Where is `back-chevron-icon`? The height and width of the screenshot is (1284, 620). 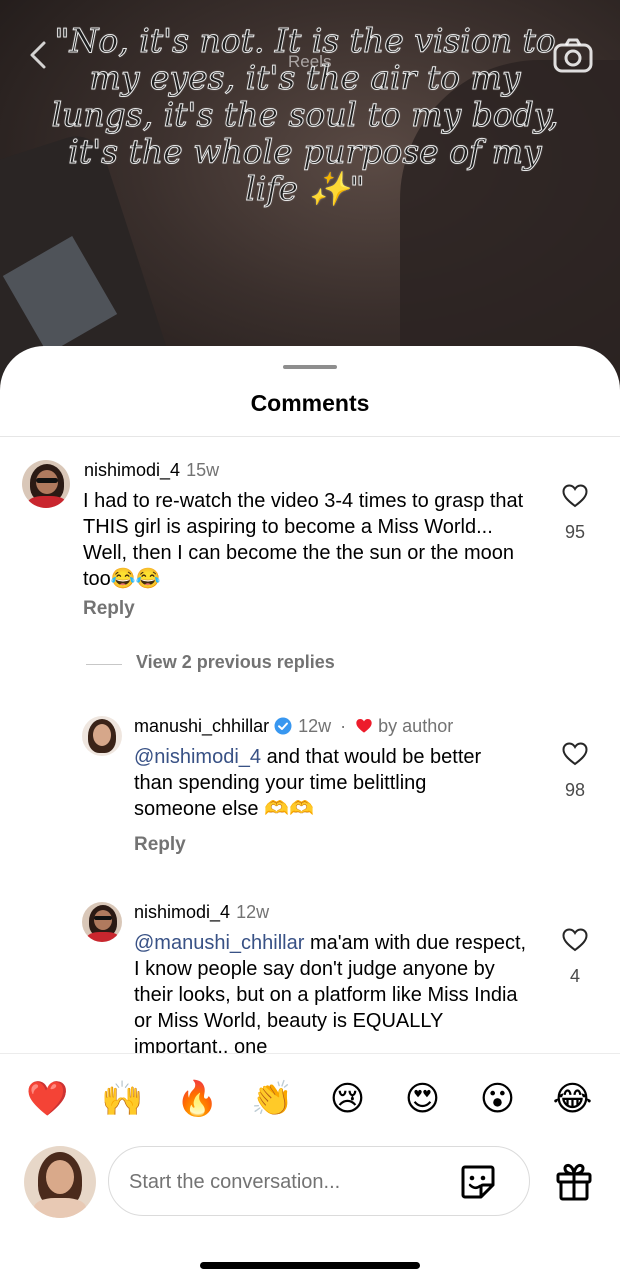
back-chevron-icon is located at coordinates (39, 55).